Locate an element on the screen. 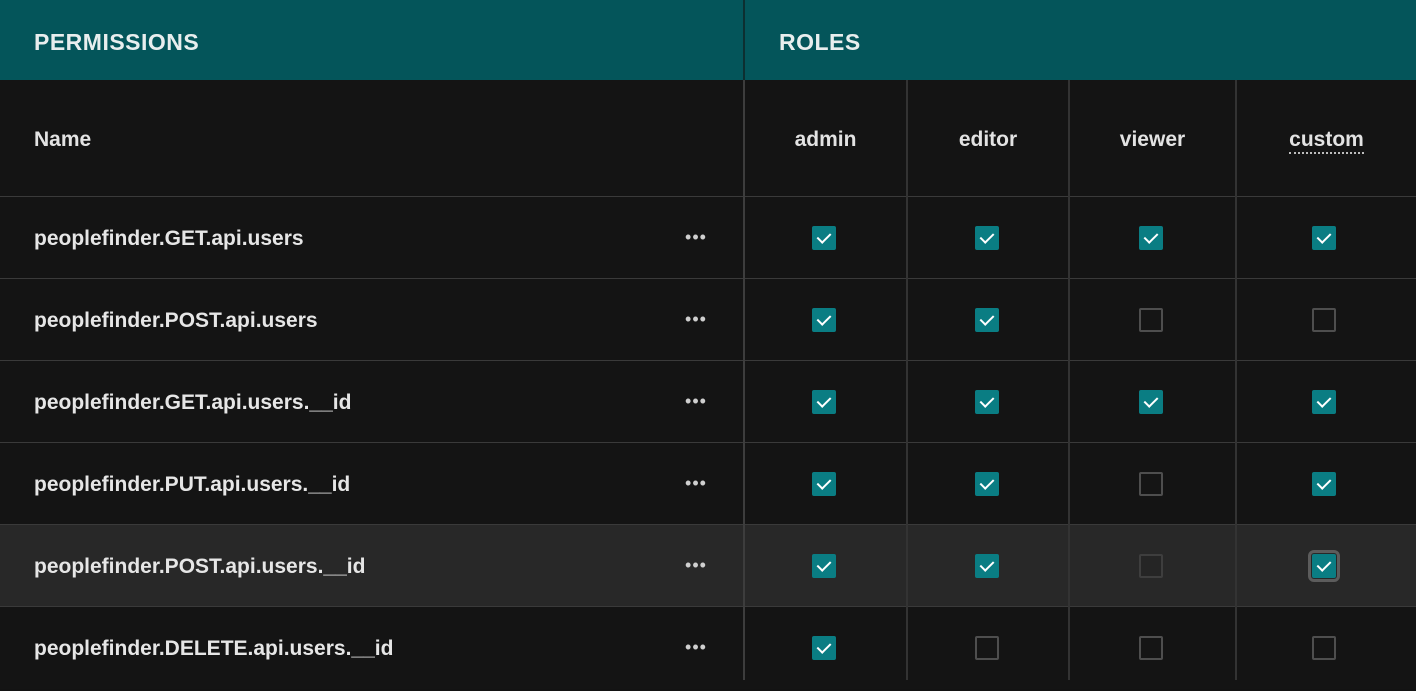  role-label: viewer is located at coordinates (1152, 139).